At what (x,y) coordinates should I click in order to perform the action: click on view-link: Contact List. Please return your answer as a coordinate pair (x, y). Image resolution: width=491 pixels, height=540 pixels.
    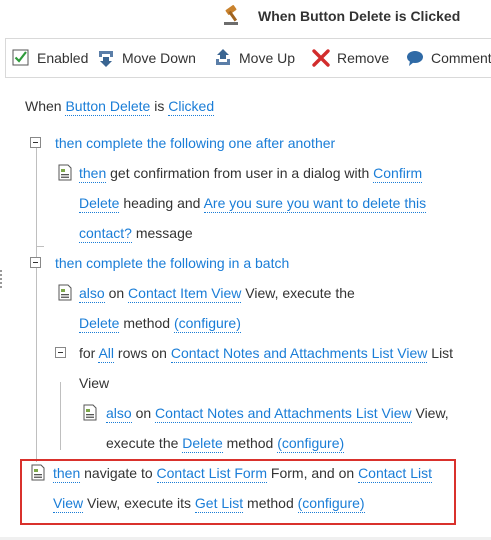
    Looking at the image, I should click on (395, 474).